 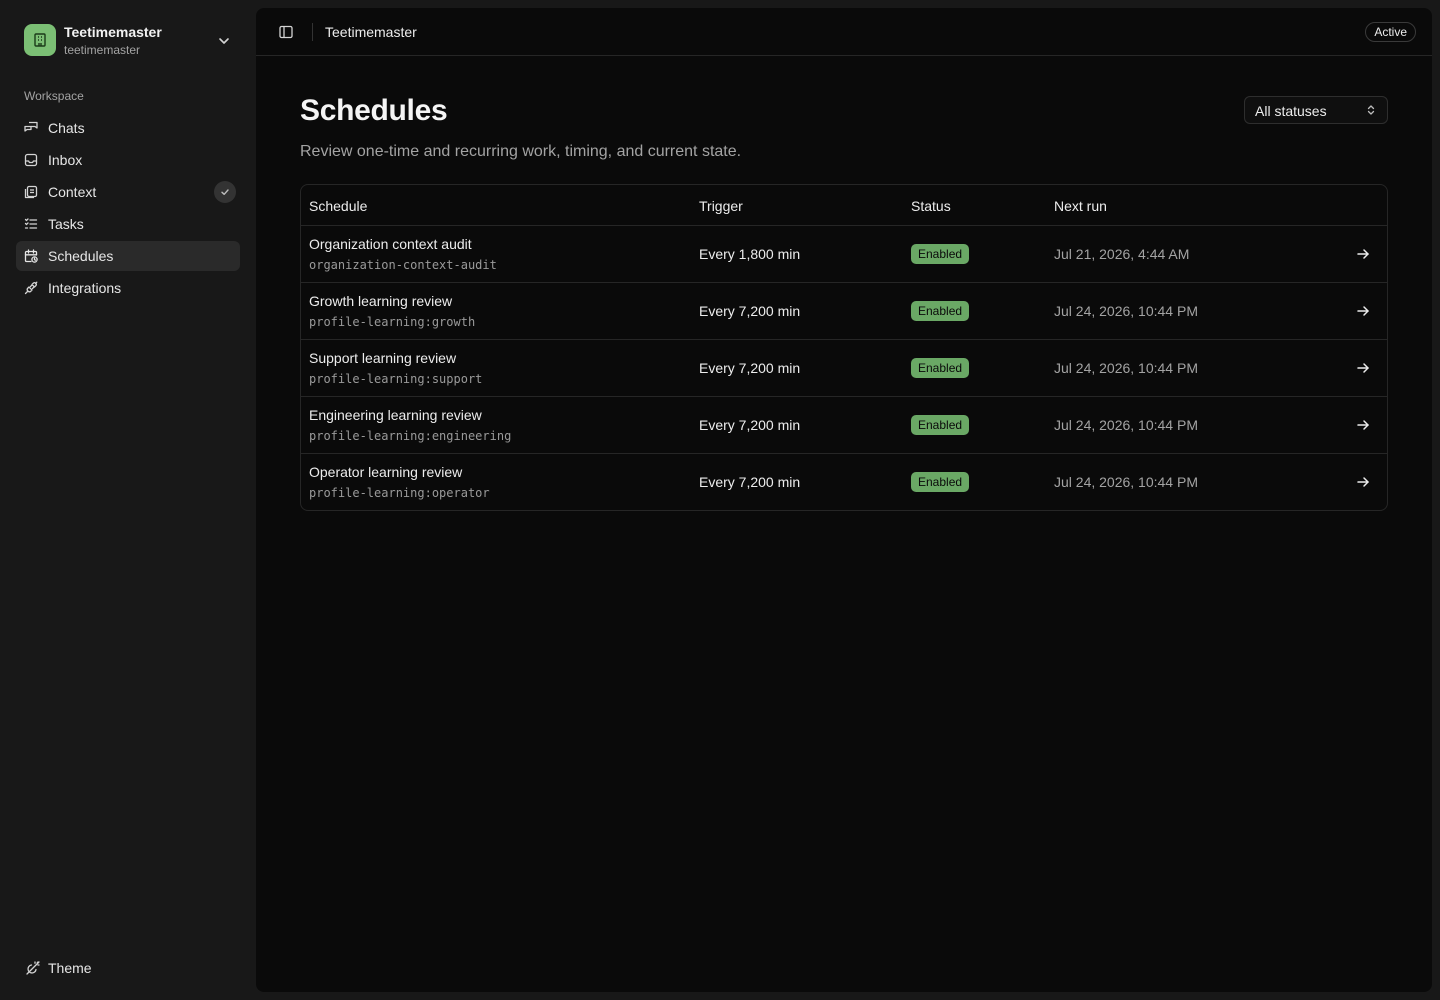 What do you see at coordinates (1390, 32) in the screenshot?
I see `status-badge: Active` at bounding box center [1390, 32].